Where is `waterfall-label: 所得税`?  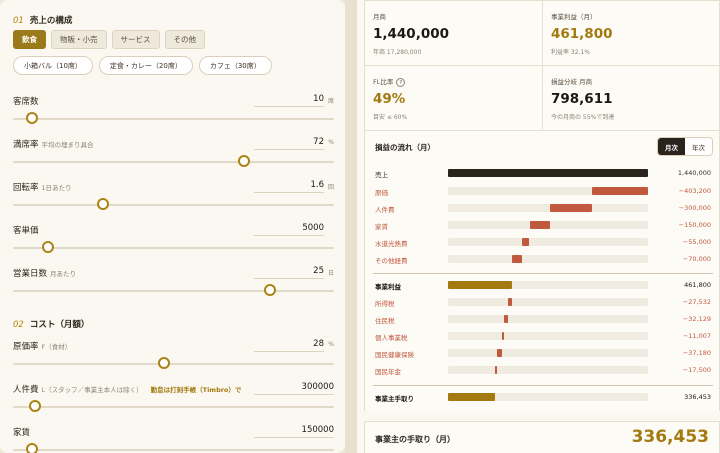
waterfall-label: 所得税 is located at coordinates (385, 304).